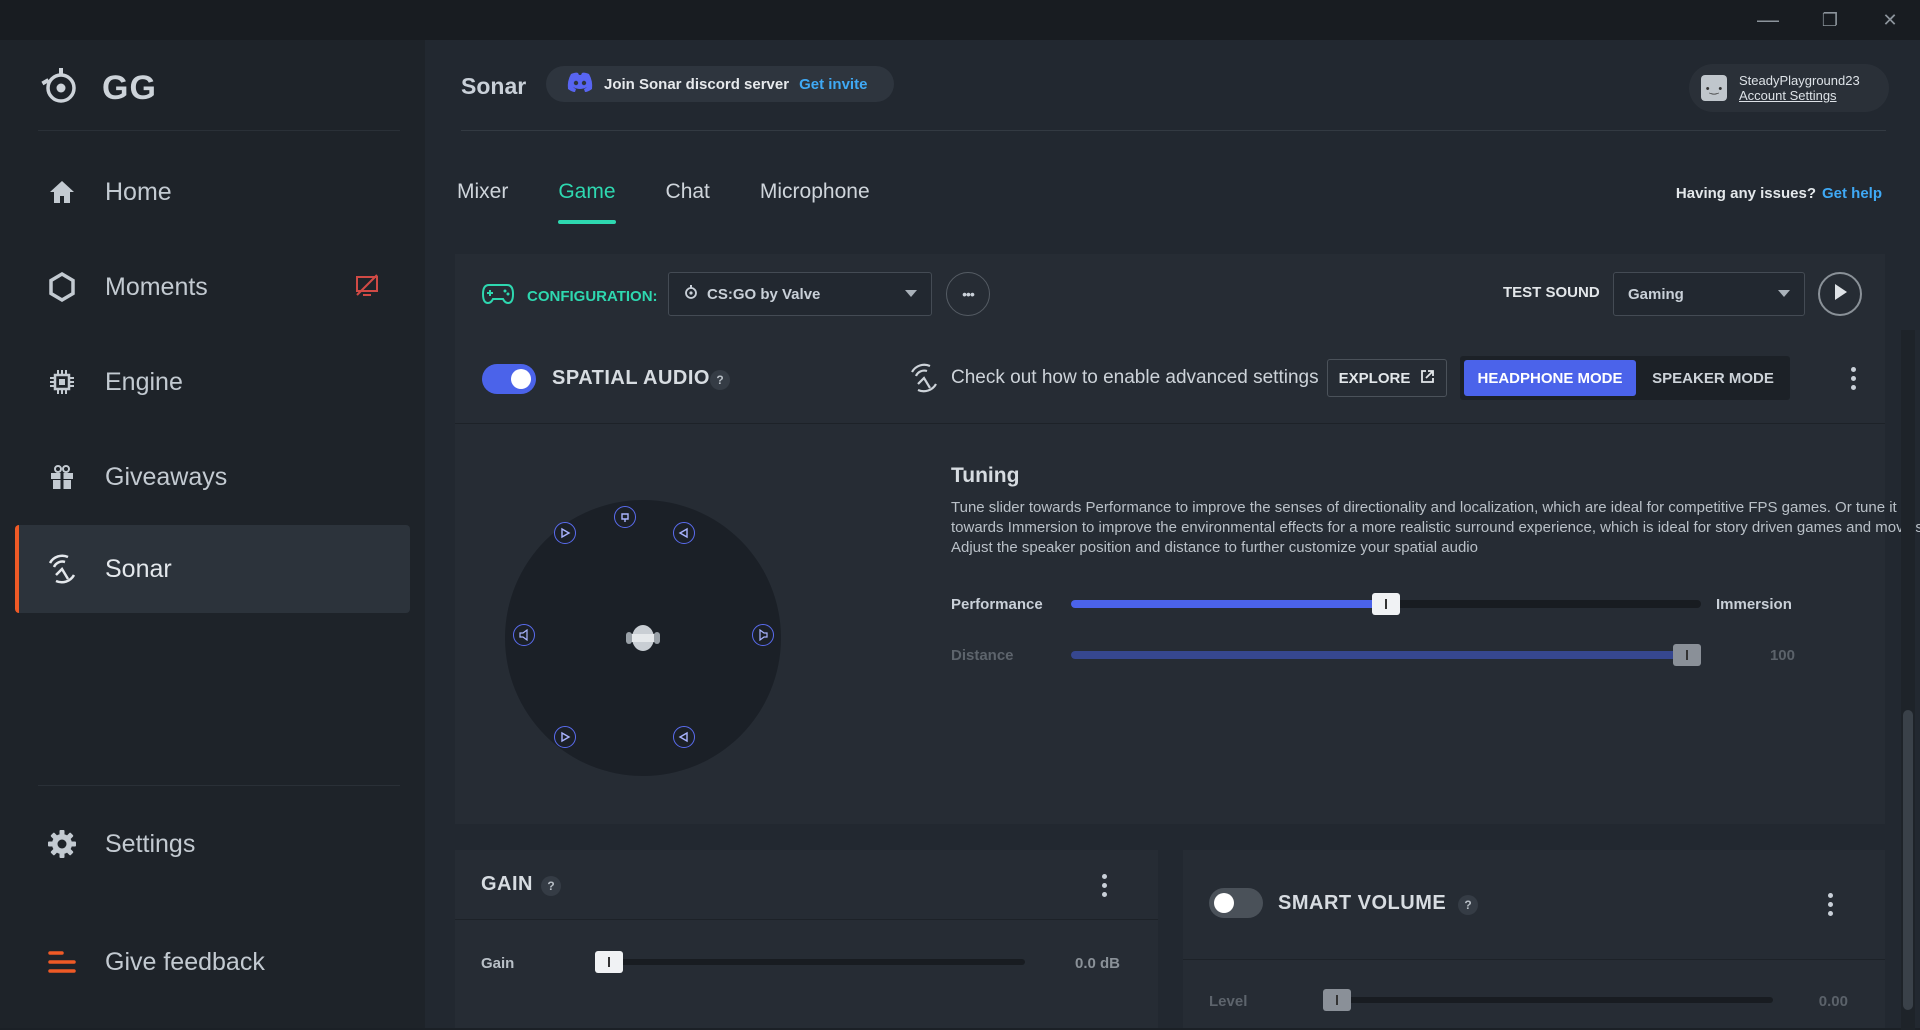 The height and width of the screenshot is (1030, 1920). Describe the element at coordinates (1386, 604) in the screenshot. I see `tuning-slider-thumb` at that location.